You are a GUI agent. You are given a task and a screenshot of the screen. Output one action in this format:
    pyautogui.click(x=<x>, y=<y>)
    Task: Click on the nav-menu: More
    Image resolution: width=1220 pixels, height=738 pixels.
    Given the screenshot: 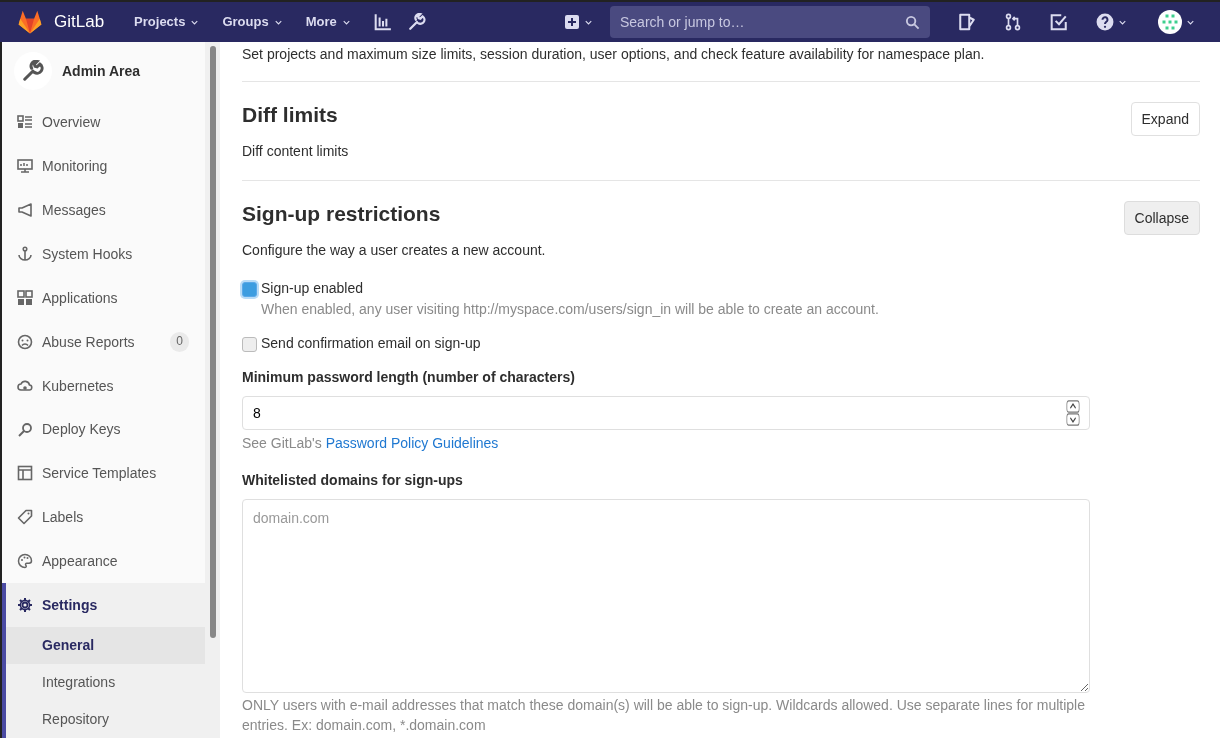 What is the action you would take?
    pyautogui.click(x=328, y=22)
    